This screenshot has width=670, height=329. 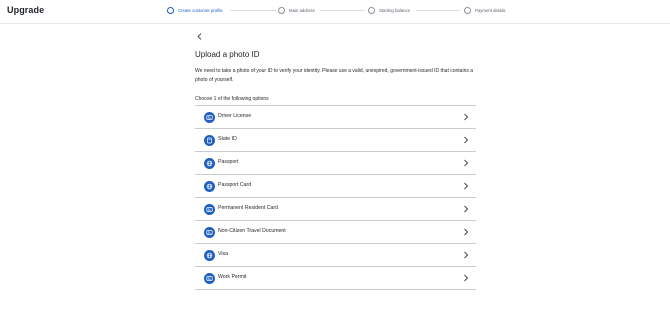 What do you see at coordinates (335, 278) in the screenshot?
I see `option-work-permit: Work Permit` at bounding box center [335, 278].